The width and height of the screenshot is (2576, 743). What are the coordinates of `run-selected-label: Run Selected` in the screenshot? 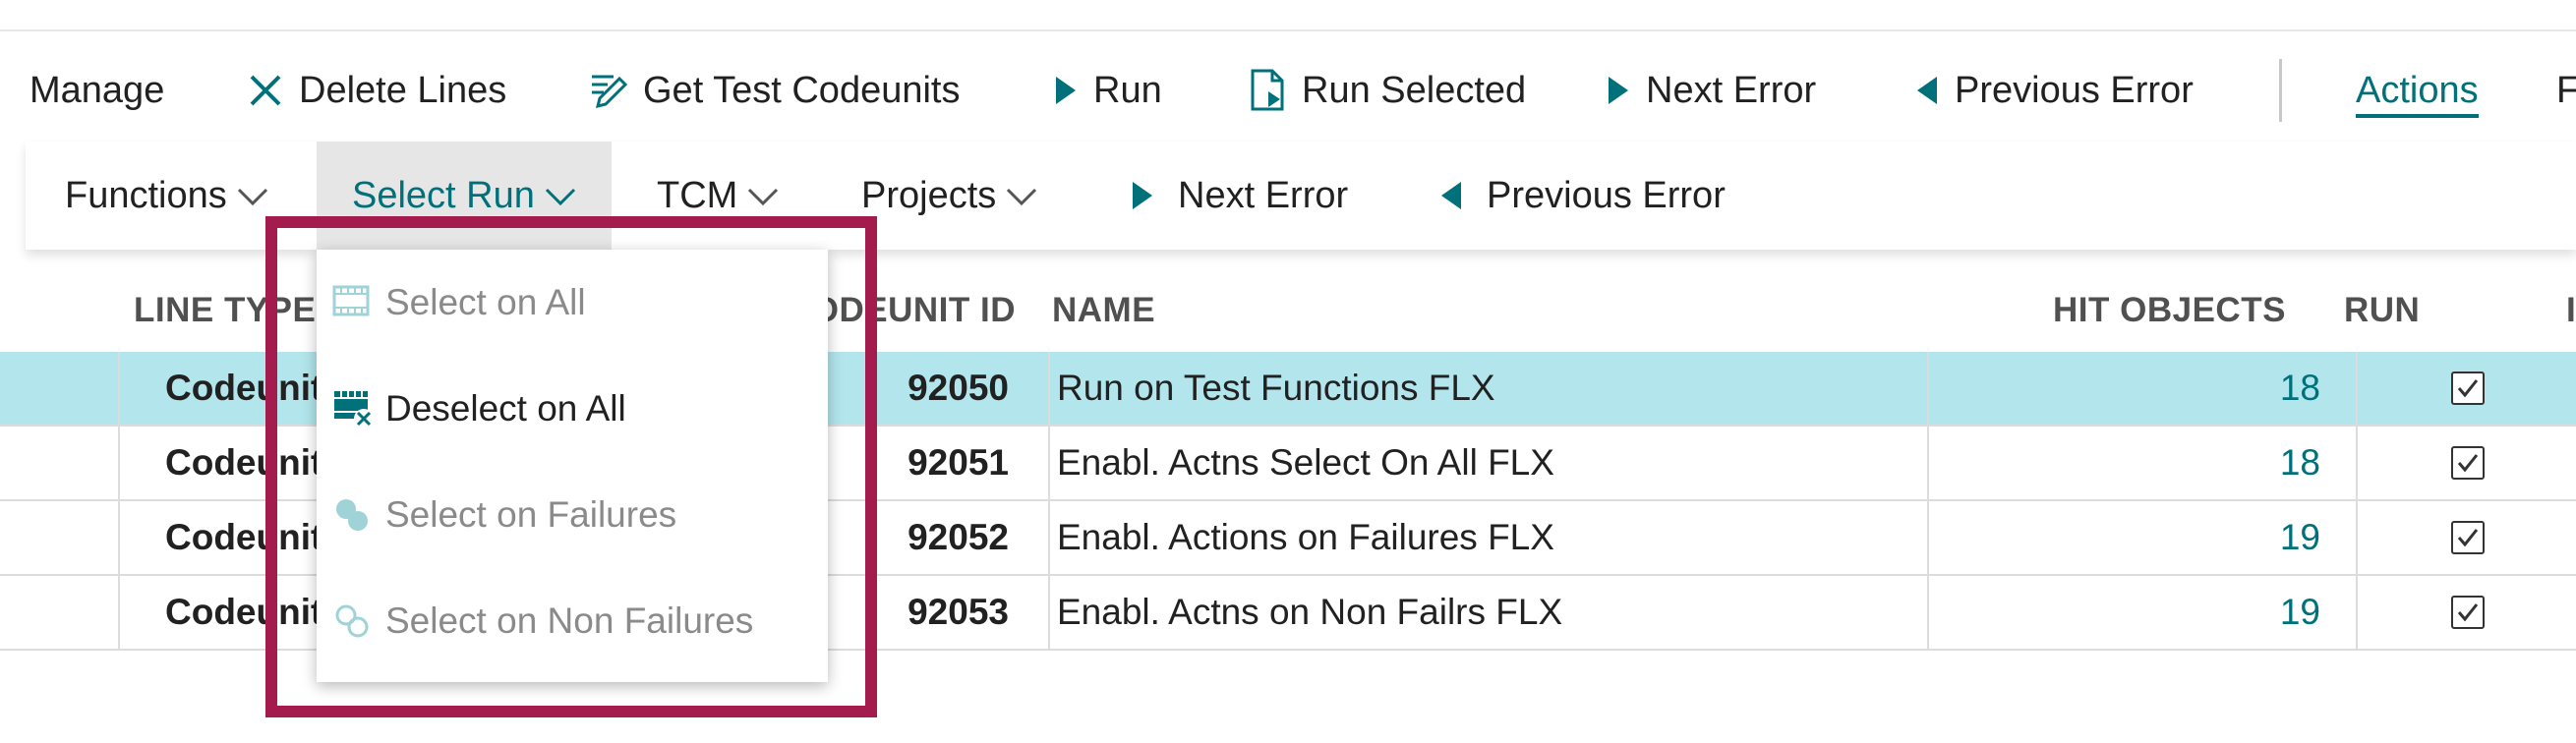 It's located at (1414, 90).